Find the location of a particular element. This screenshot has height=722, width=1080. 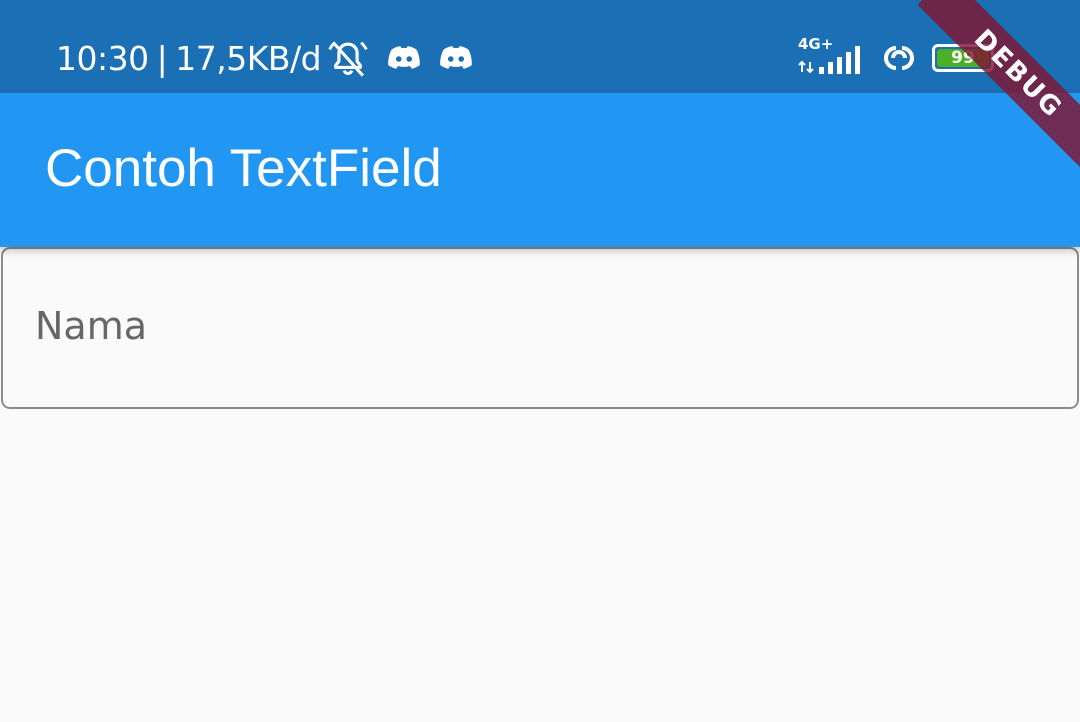

name-field-label: Nama is located at coordinates (91, 326).